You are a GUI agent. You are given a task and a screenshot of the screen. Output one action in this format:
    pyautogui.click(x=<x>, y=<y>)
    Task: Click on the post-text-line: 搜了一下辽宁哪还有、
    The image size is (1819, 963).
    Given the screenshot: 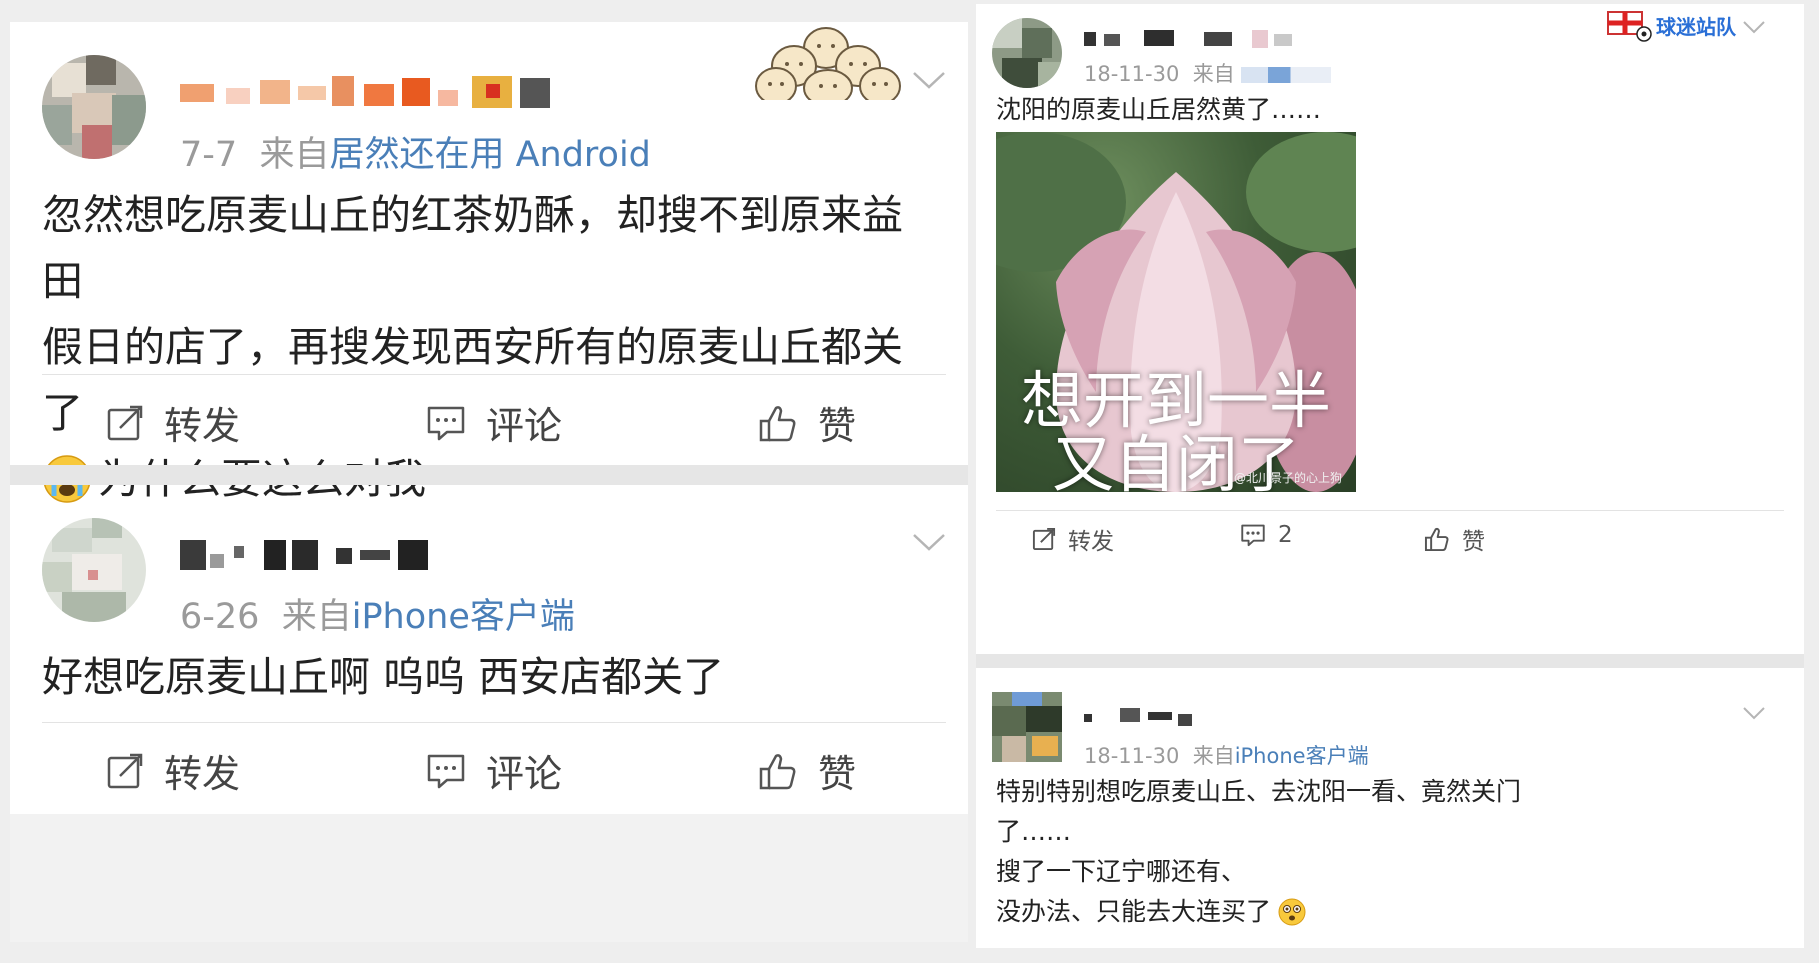 What is the action you would take?
    pyautogui.click(x=1121, y=871)
    